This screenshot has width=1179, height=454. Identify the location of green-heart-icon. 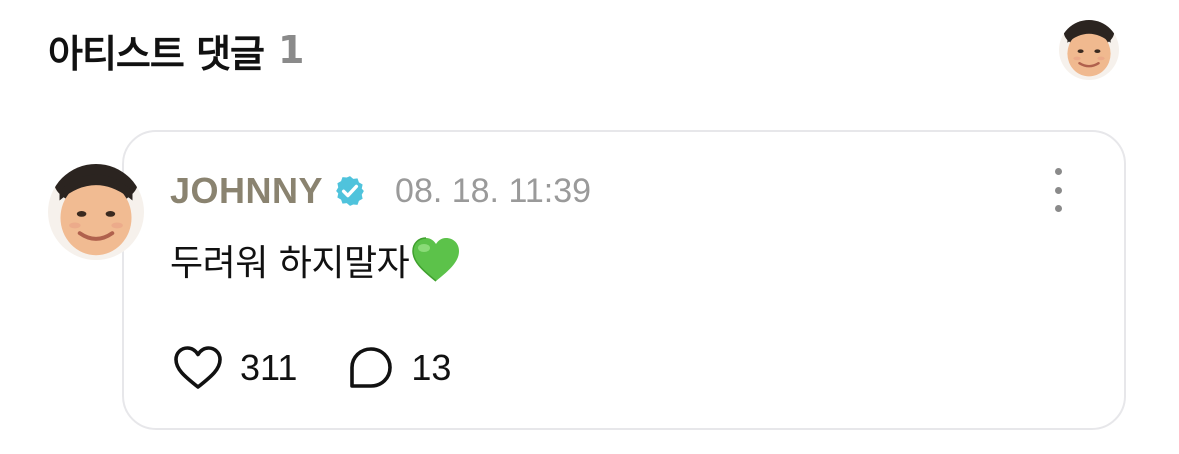
(436, 259).